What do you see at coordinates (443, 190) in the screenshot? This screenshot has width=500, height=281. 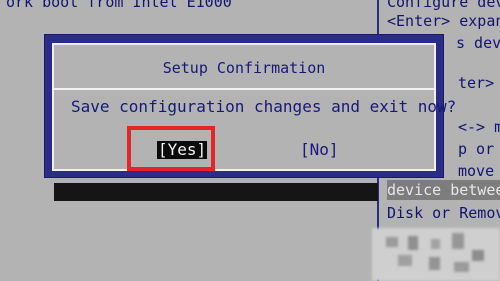 I see `help-line-device-between: device betwee` at bounding box center [443, 190].